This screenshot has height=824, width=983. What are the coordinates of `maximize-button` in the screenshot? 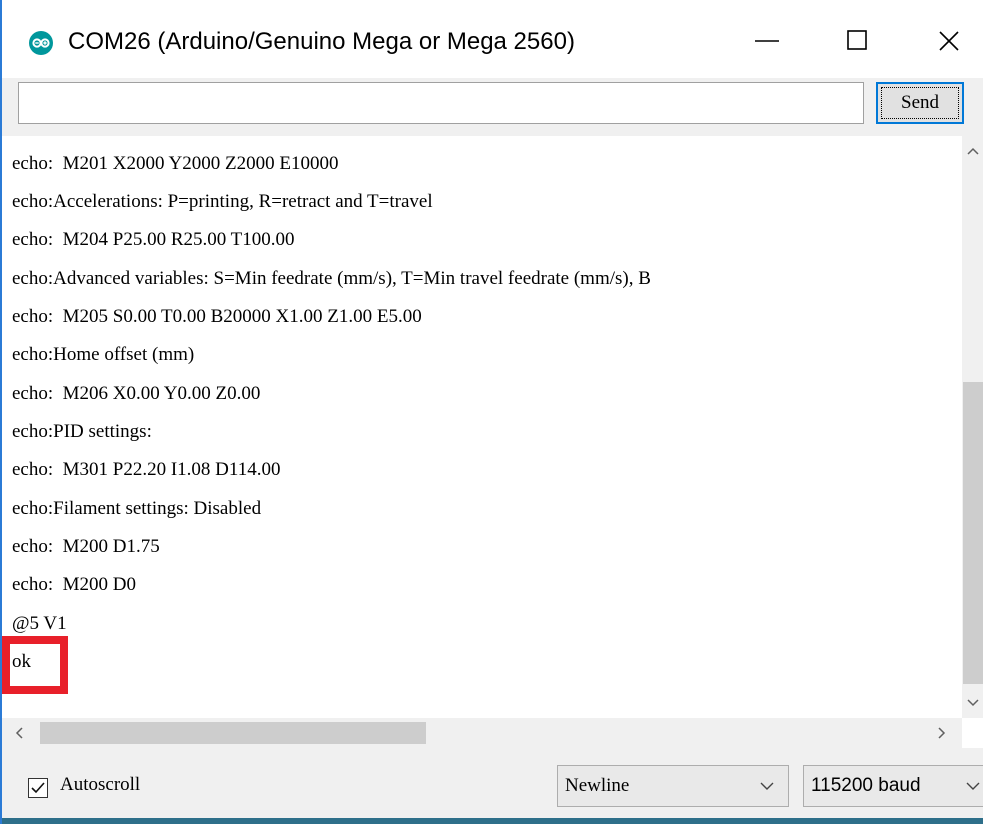 It's located at (858, 41).